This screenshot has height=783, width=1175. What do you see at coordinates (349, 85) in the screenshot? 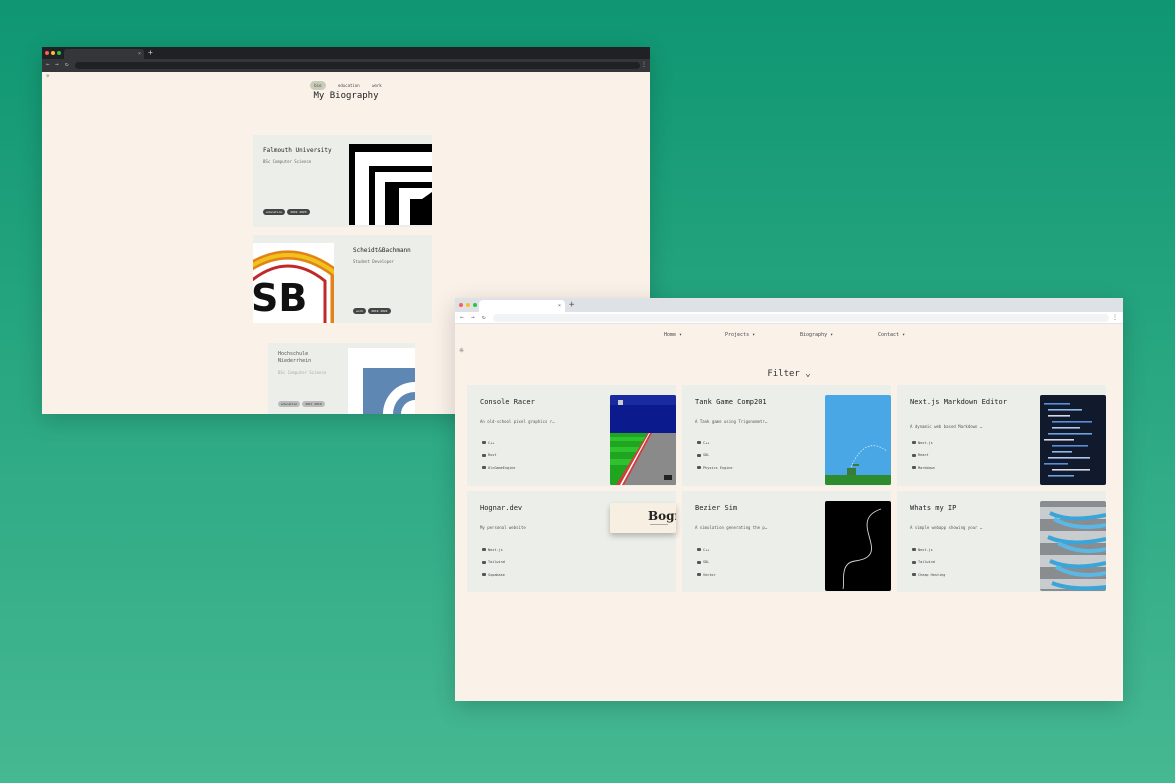
I see `tab-education: education` at bounding box center [349, 85].